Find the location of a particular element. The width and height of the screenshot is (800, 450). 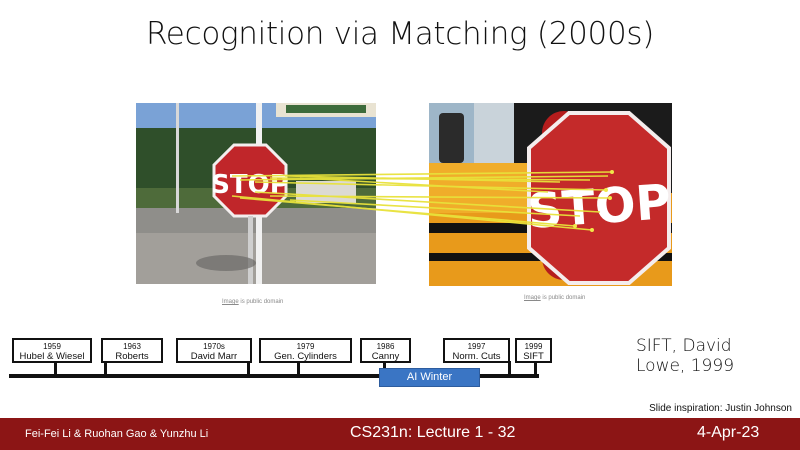

left-image-credit: Image is public domain is located at coordinates (253, 302).